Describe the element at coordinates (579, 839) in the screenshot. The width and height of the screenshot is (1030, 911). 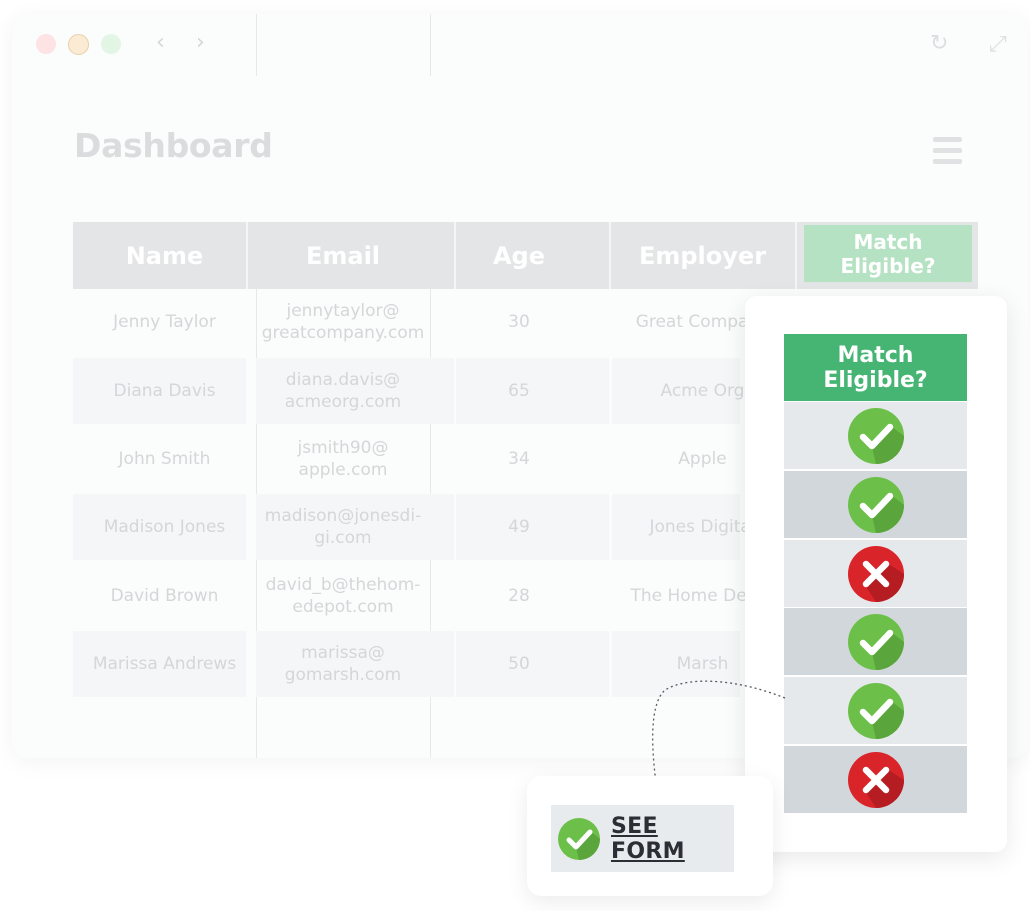
I see `check-circle-icon` at that location.